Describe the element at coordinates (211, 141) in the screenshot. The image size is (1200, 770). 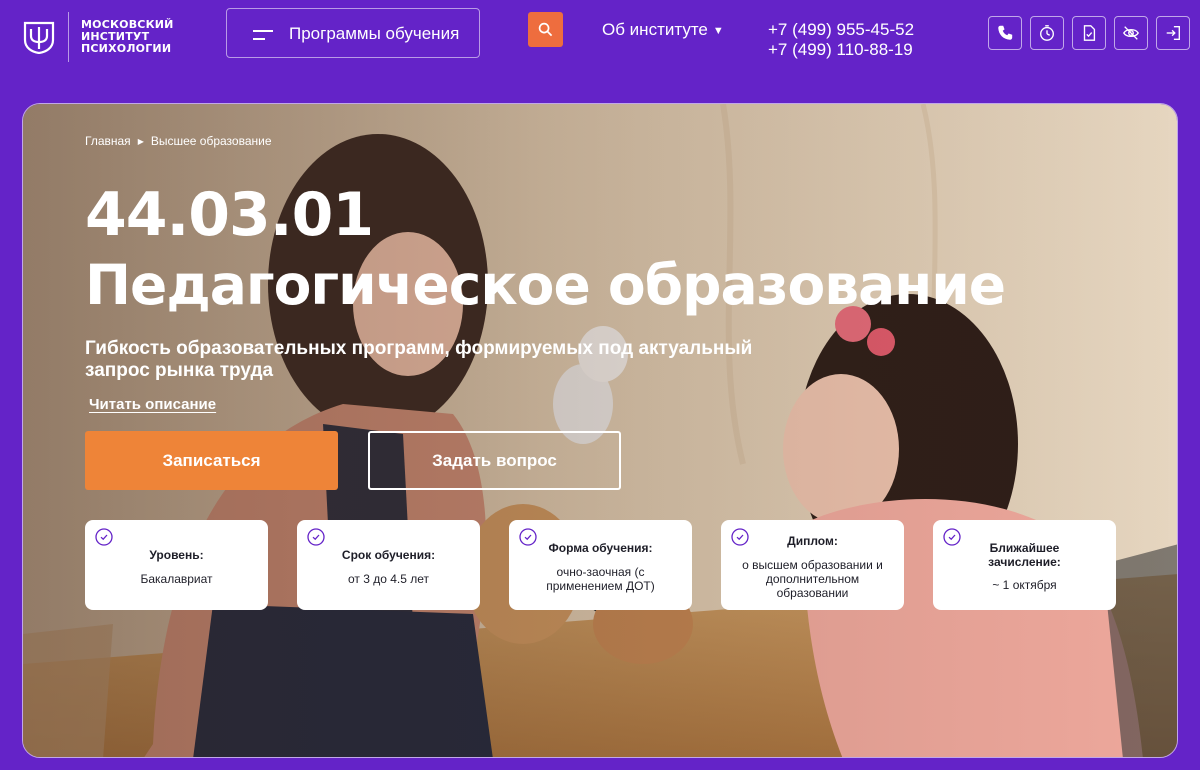
I see `breadcrumb-current: Высшее образование` at that location.